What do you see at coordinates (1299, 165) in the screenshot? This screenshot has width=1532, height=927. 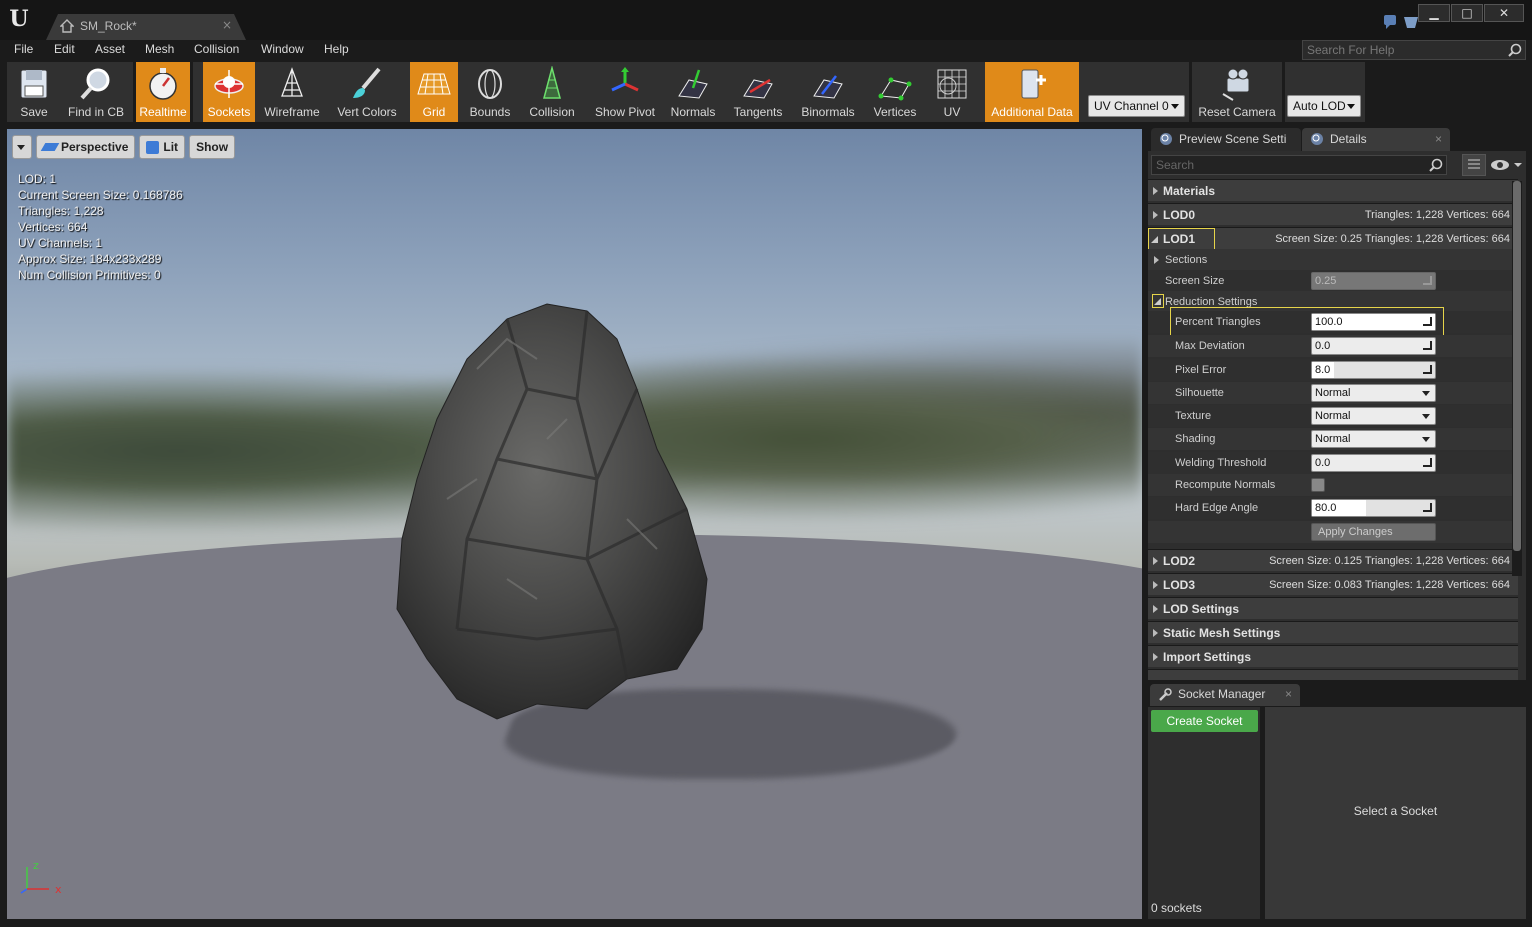 I see `details-search-input: Search` at bounding box center [1299, 165].